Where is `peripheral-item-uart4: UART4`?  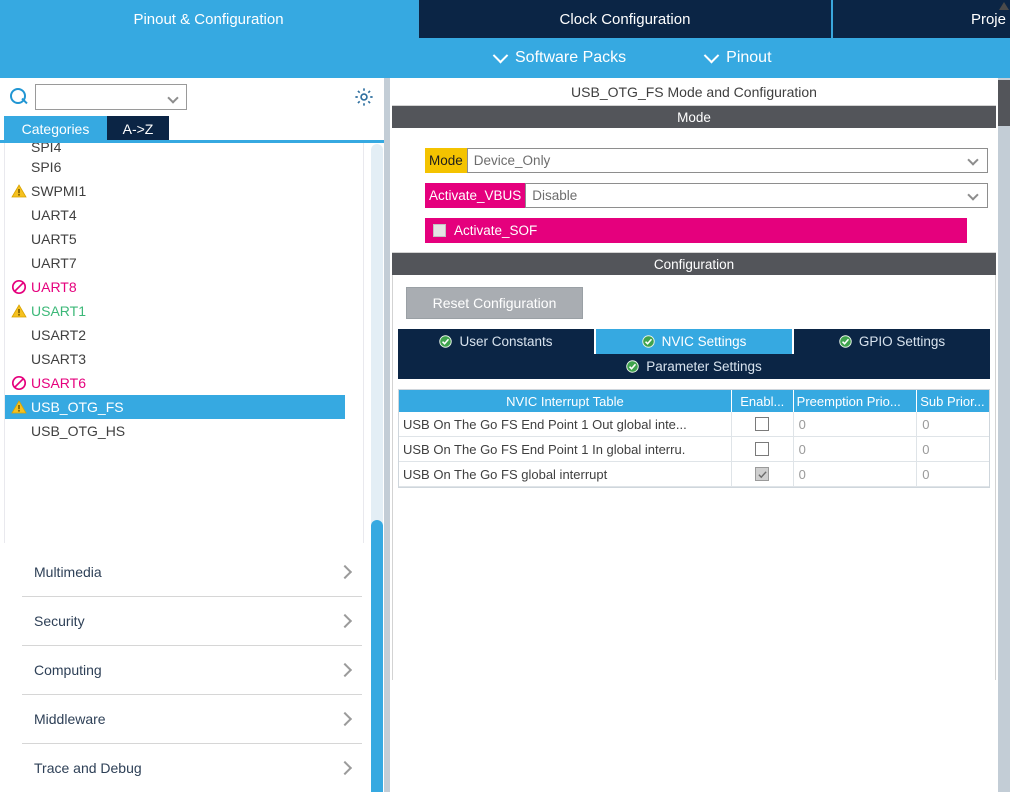 peripheral-item-uart4: UART4 is located at coordinates (184, 215).